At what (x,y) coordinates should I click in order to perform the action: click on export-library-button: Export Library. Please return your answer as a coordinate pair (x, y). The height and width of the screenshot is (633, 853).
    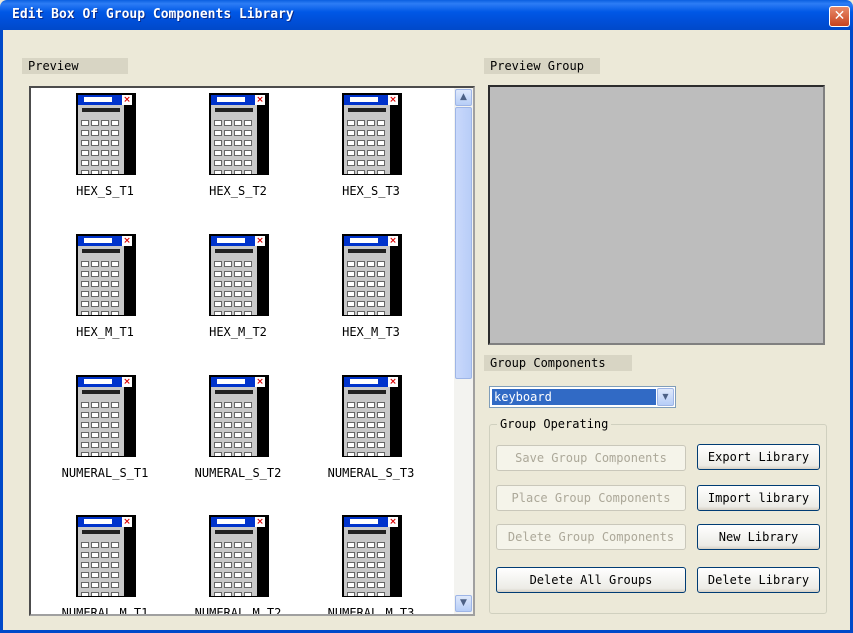
    Looking at the image, I should click on (758, 457).